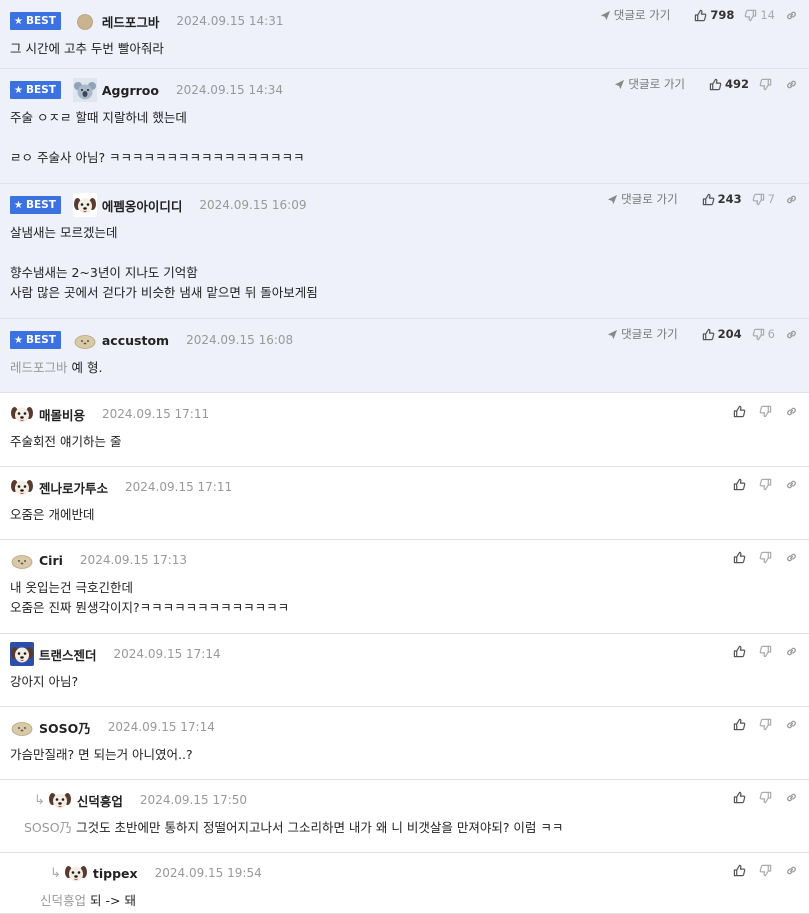  I want to click on comment-body: 내 옷입는건 극호긴한데 오줌은 진짜 뭔생각이지?ㅋㅋㅋㅋㅋㅋㅋㅋㅋㅋㅋㅋㅋ, so click(149, 598).